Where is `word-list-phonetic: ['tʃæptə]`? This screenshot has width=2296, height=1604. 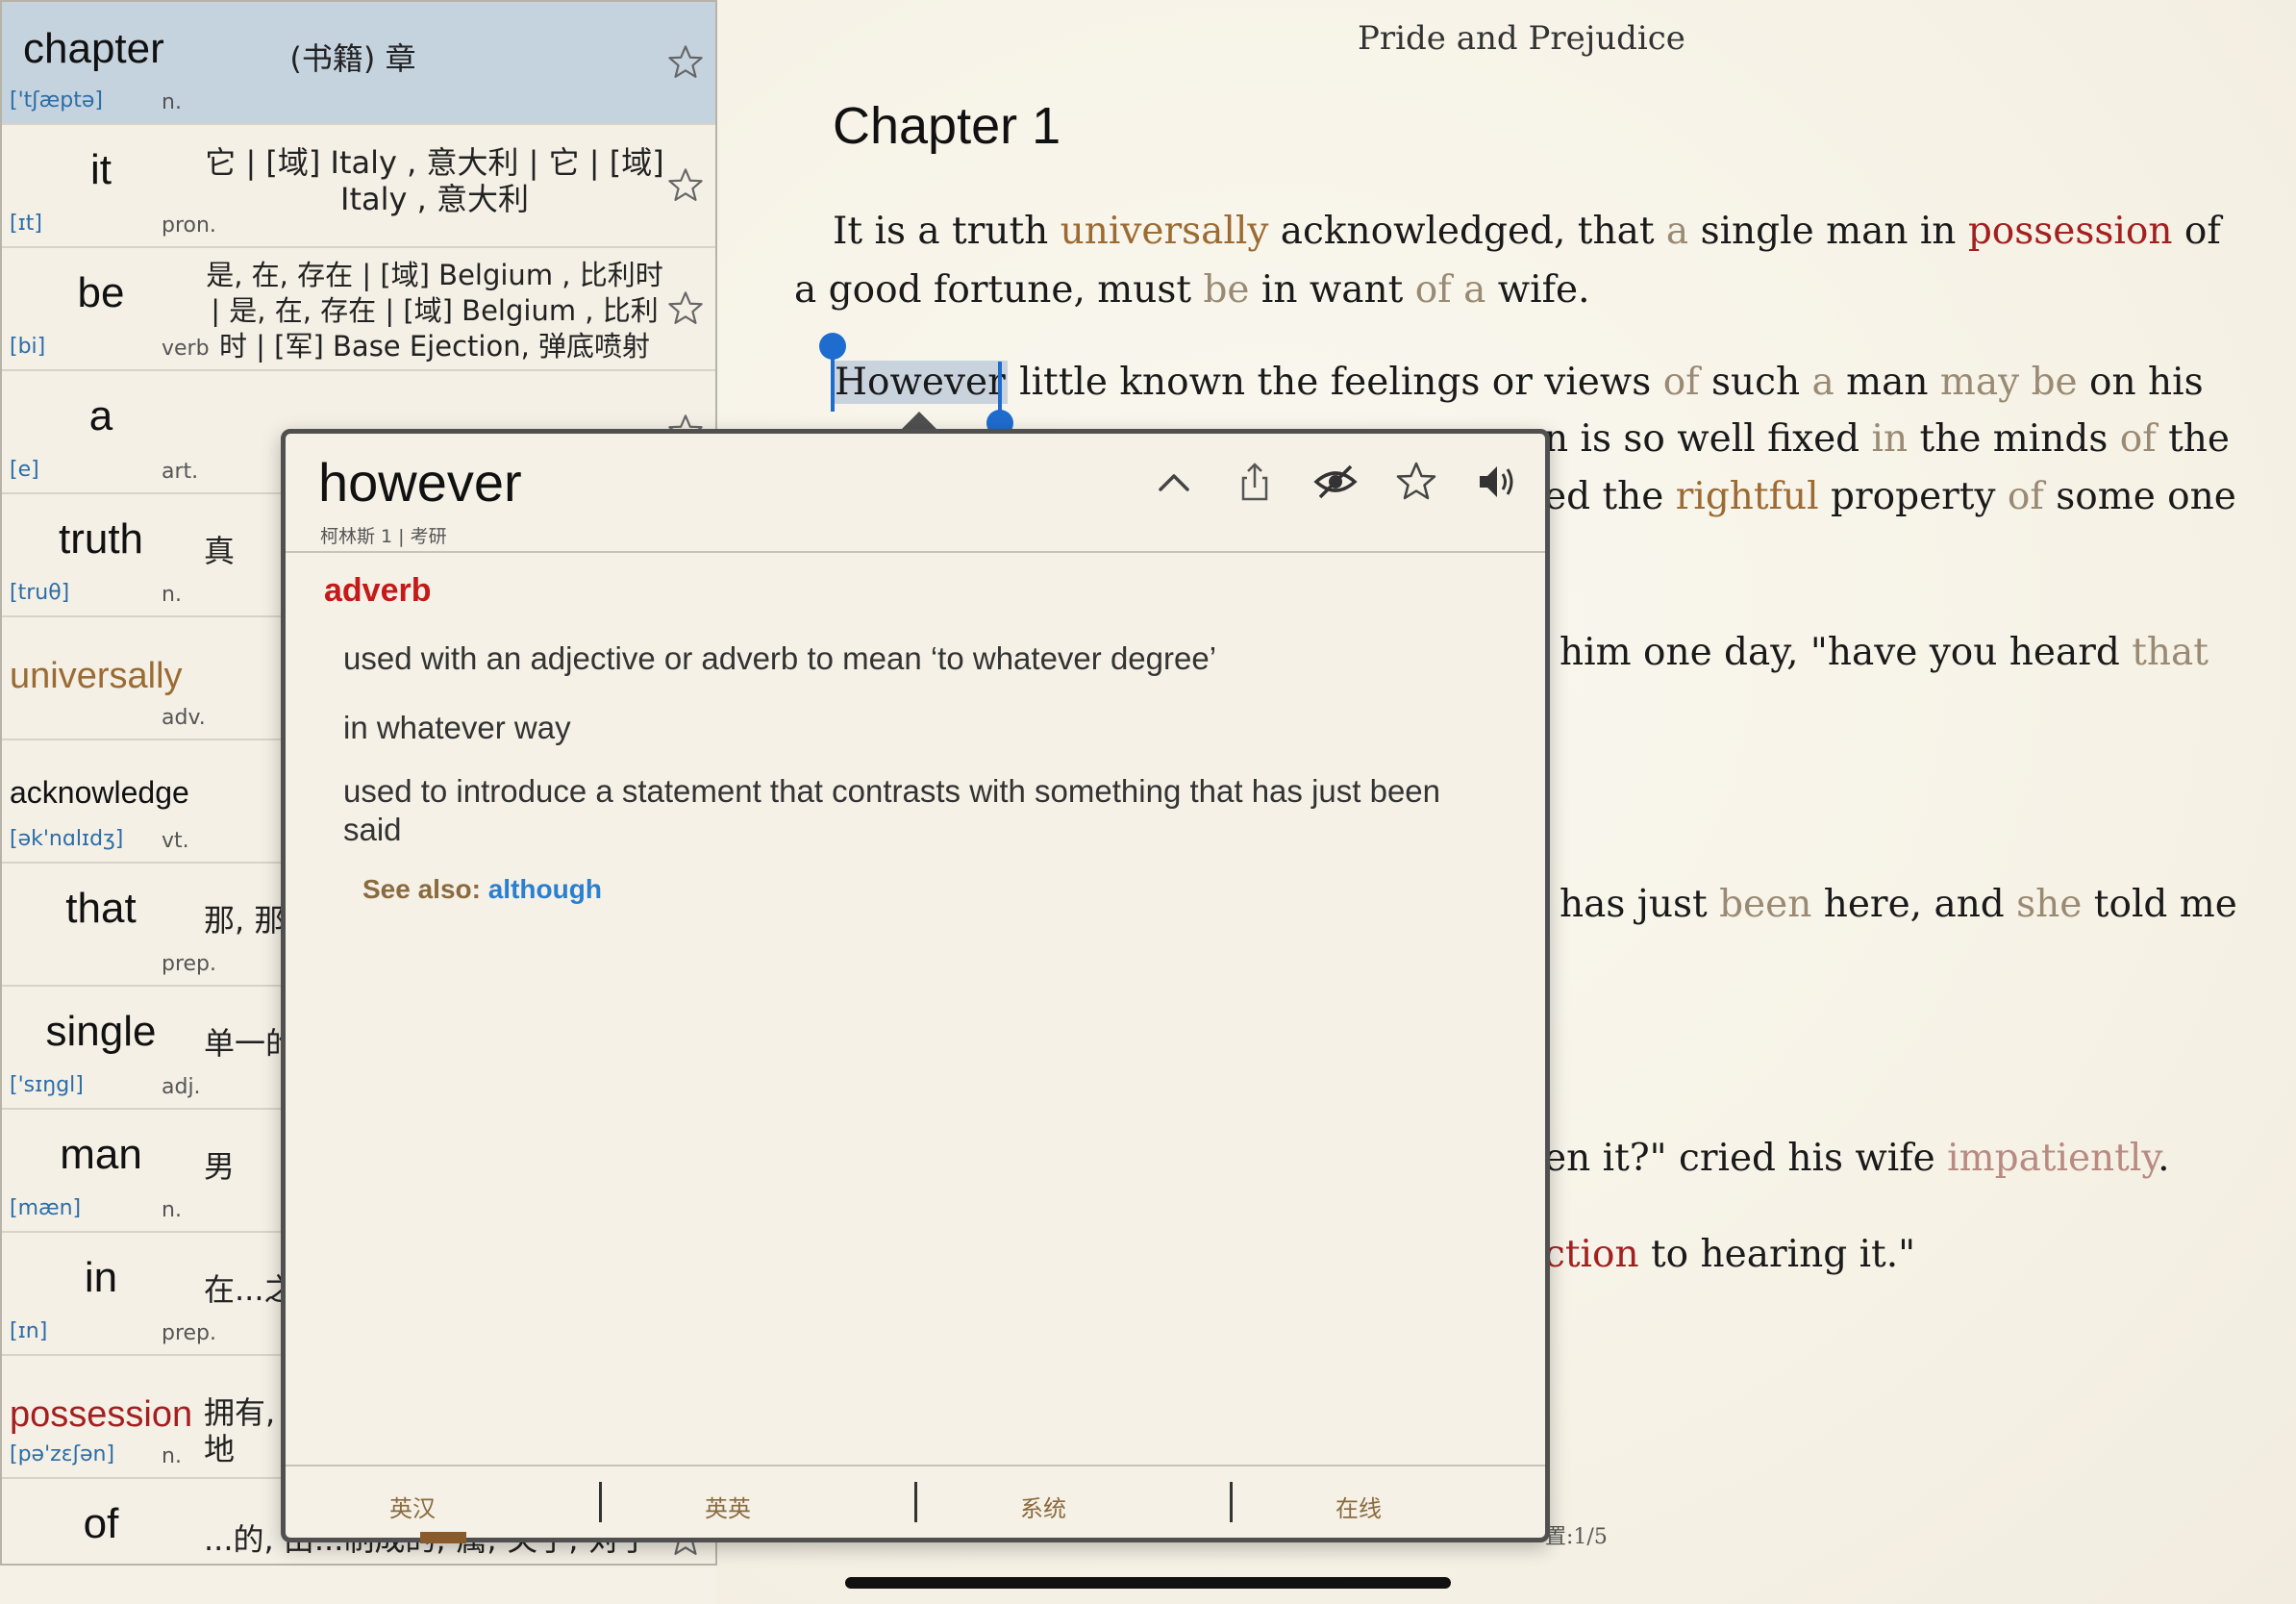
word-list-phonetic: ['tʃæptə] is located at coordinates (56, 100).